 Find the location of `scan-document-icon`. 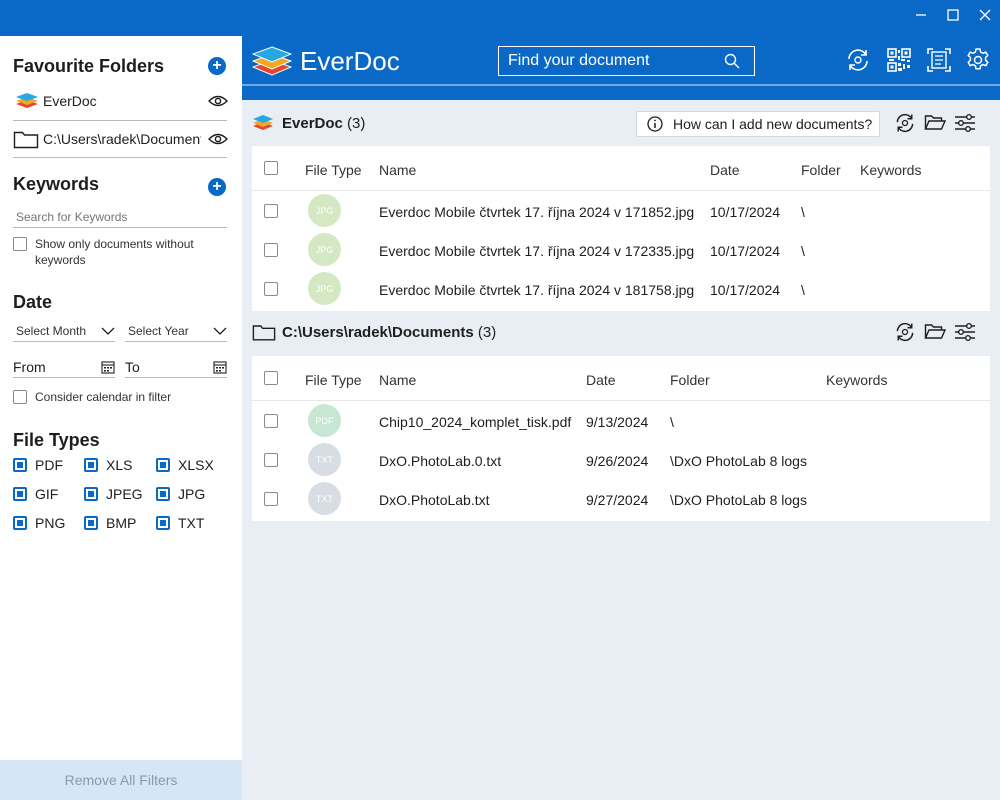

scan-document-icon is located at coordinates (939, 60).